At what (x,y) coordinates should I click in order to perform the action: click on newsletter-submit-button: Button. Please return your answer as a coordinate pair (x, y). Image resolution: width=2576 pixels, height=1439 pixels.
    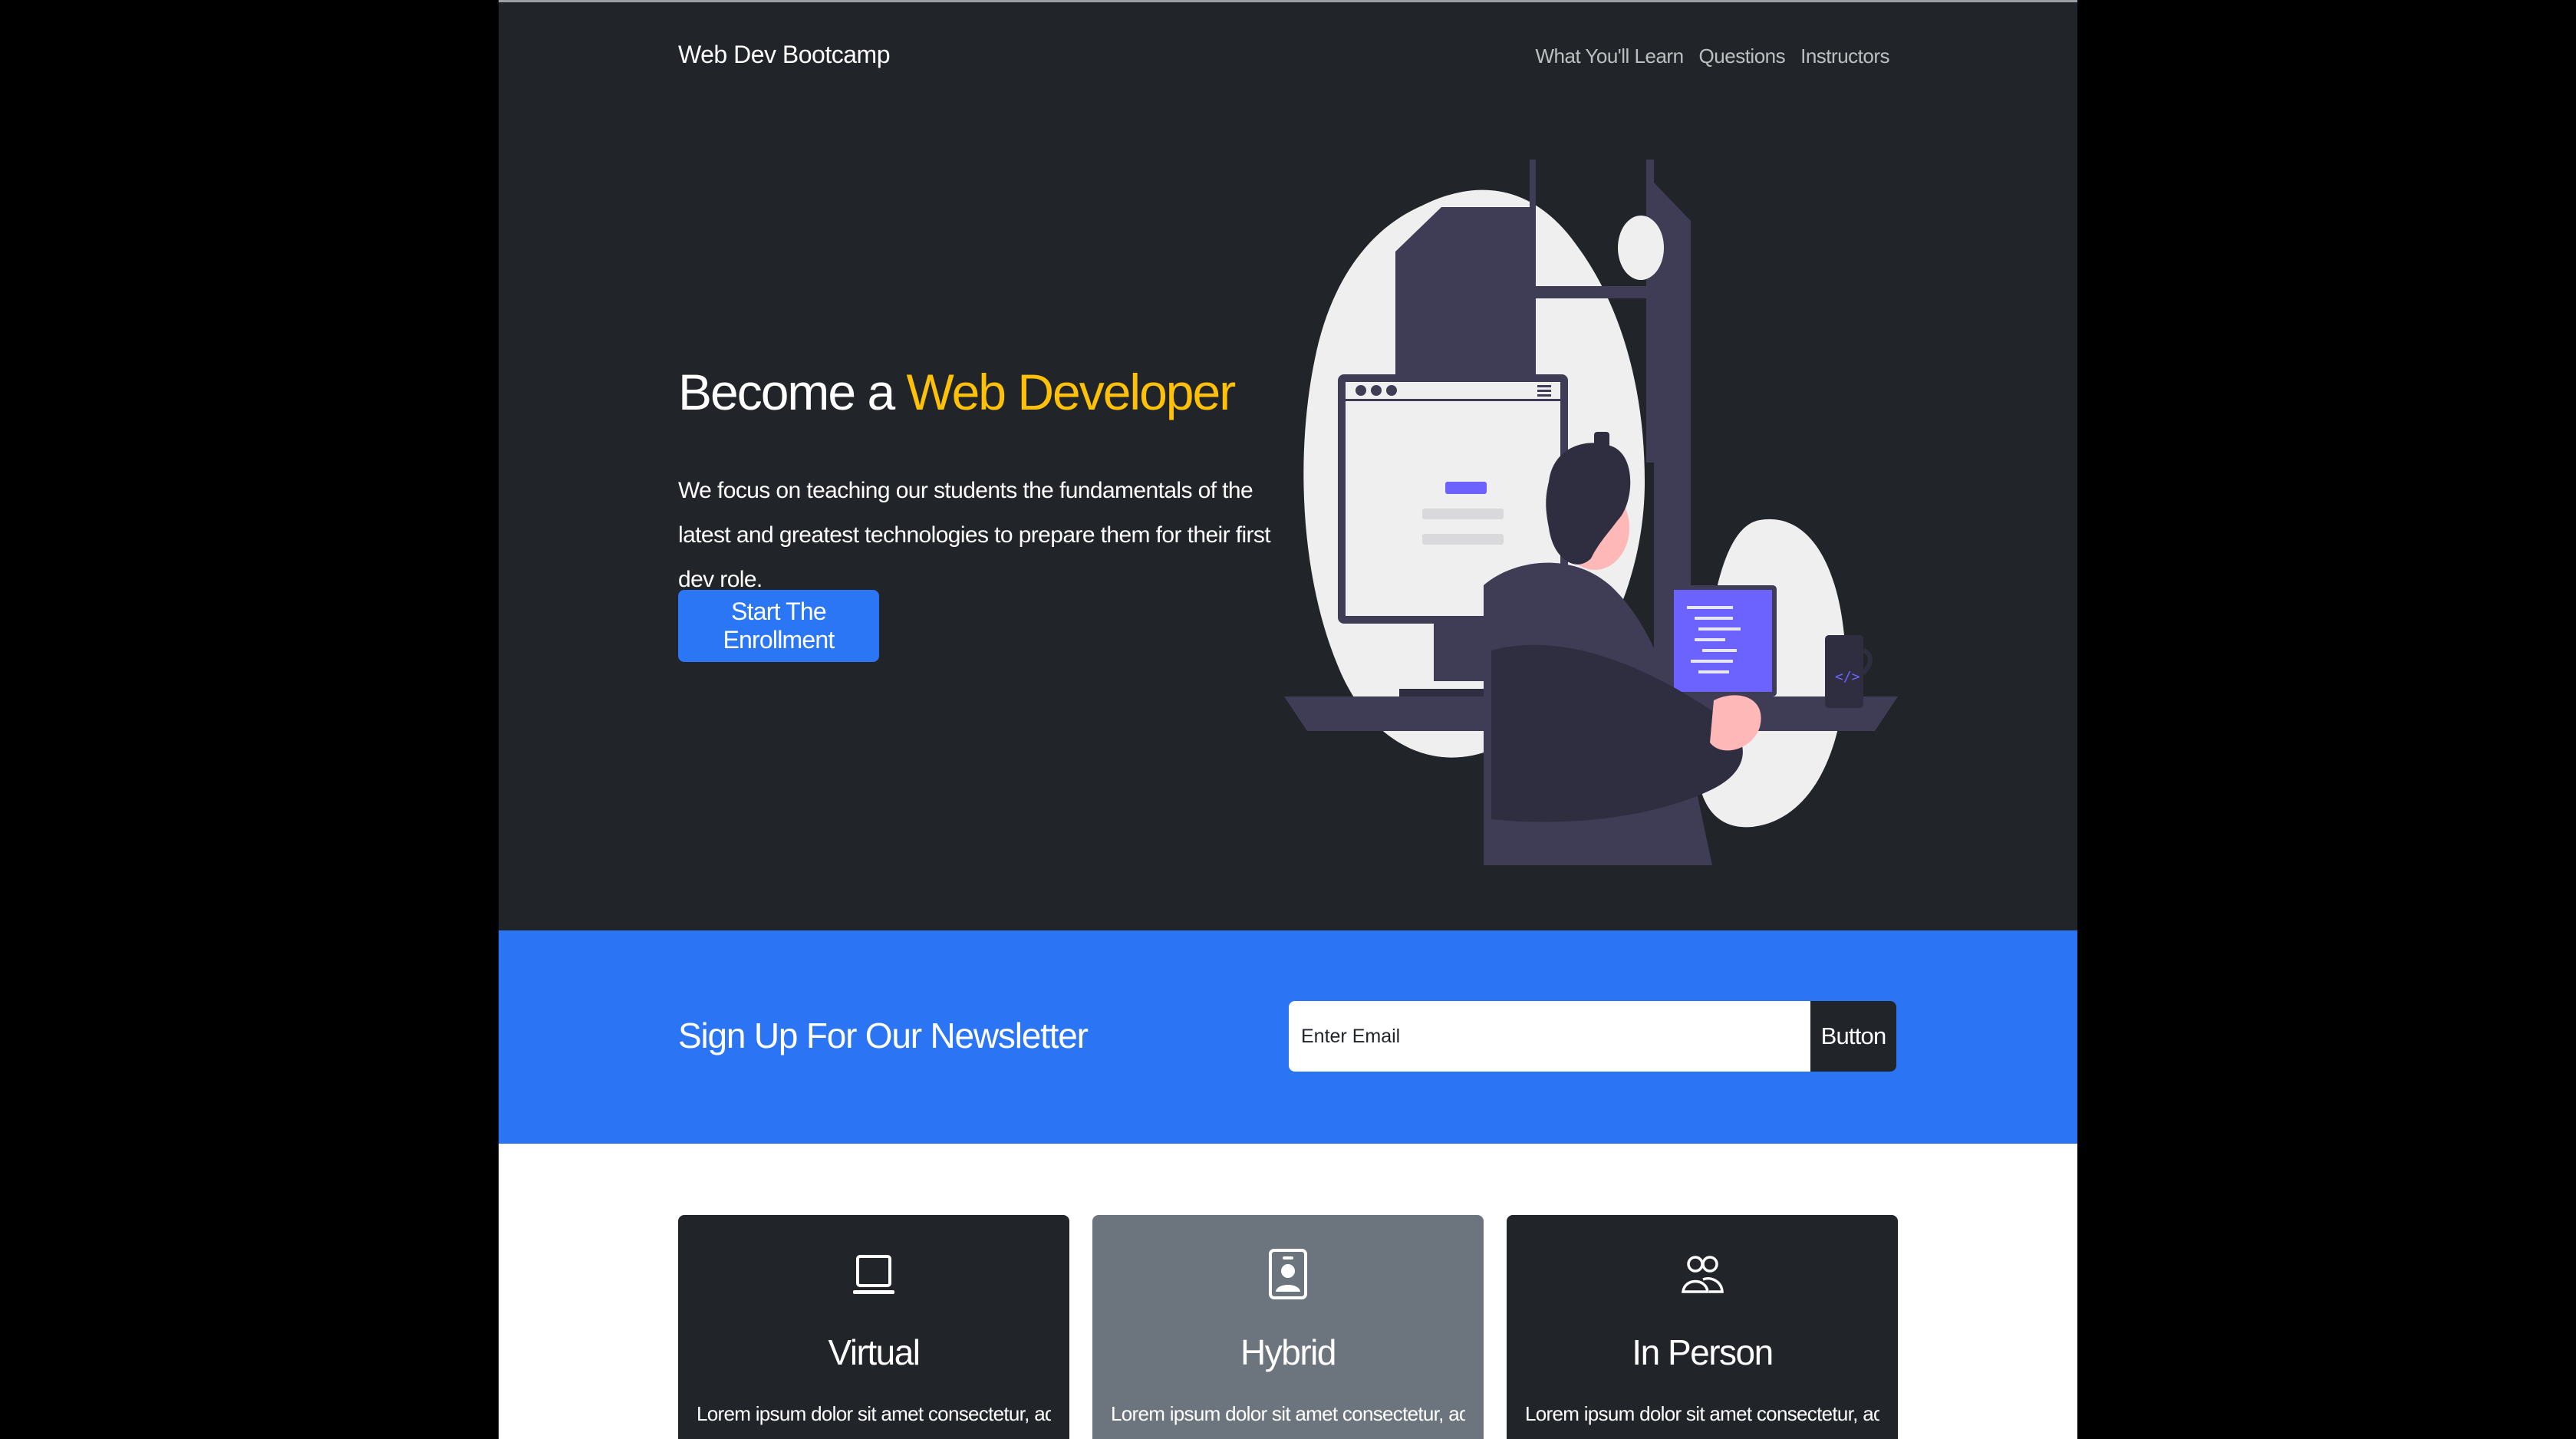
    Looking at the image, I should click on (1853, 1036).